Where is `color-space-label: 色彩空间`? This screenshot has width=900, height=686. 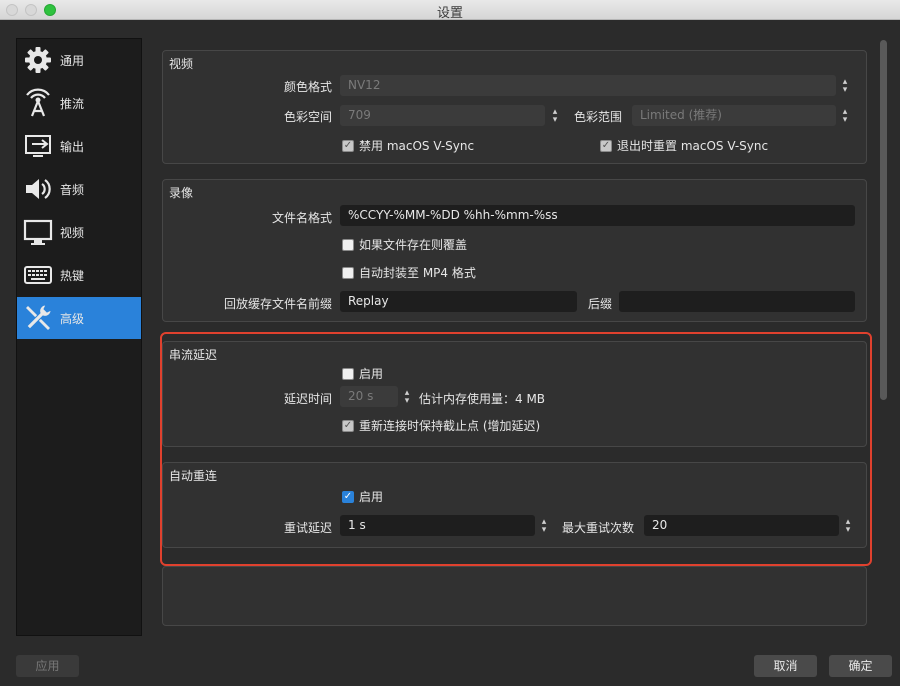 color-space-label: 色彩空间 is located at coordinates (307, 117).